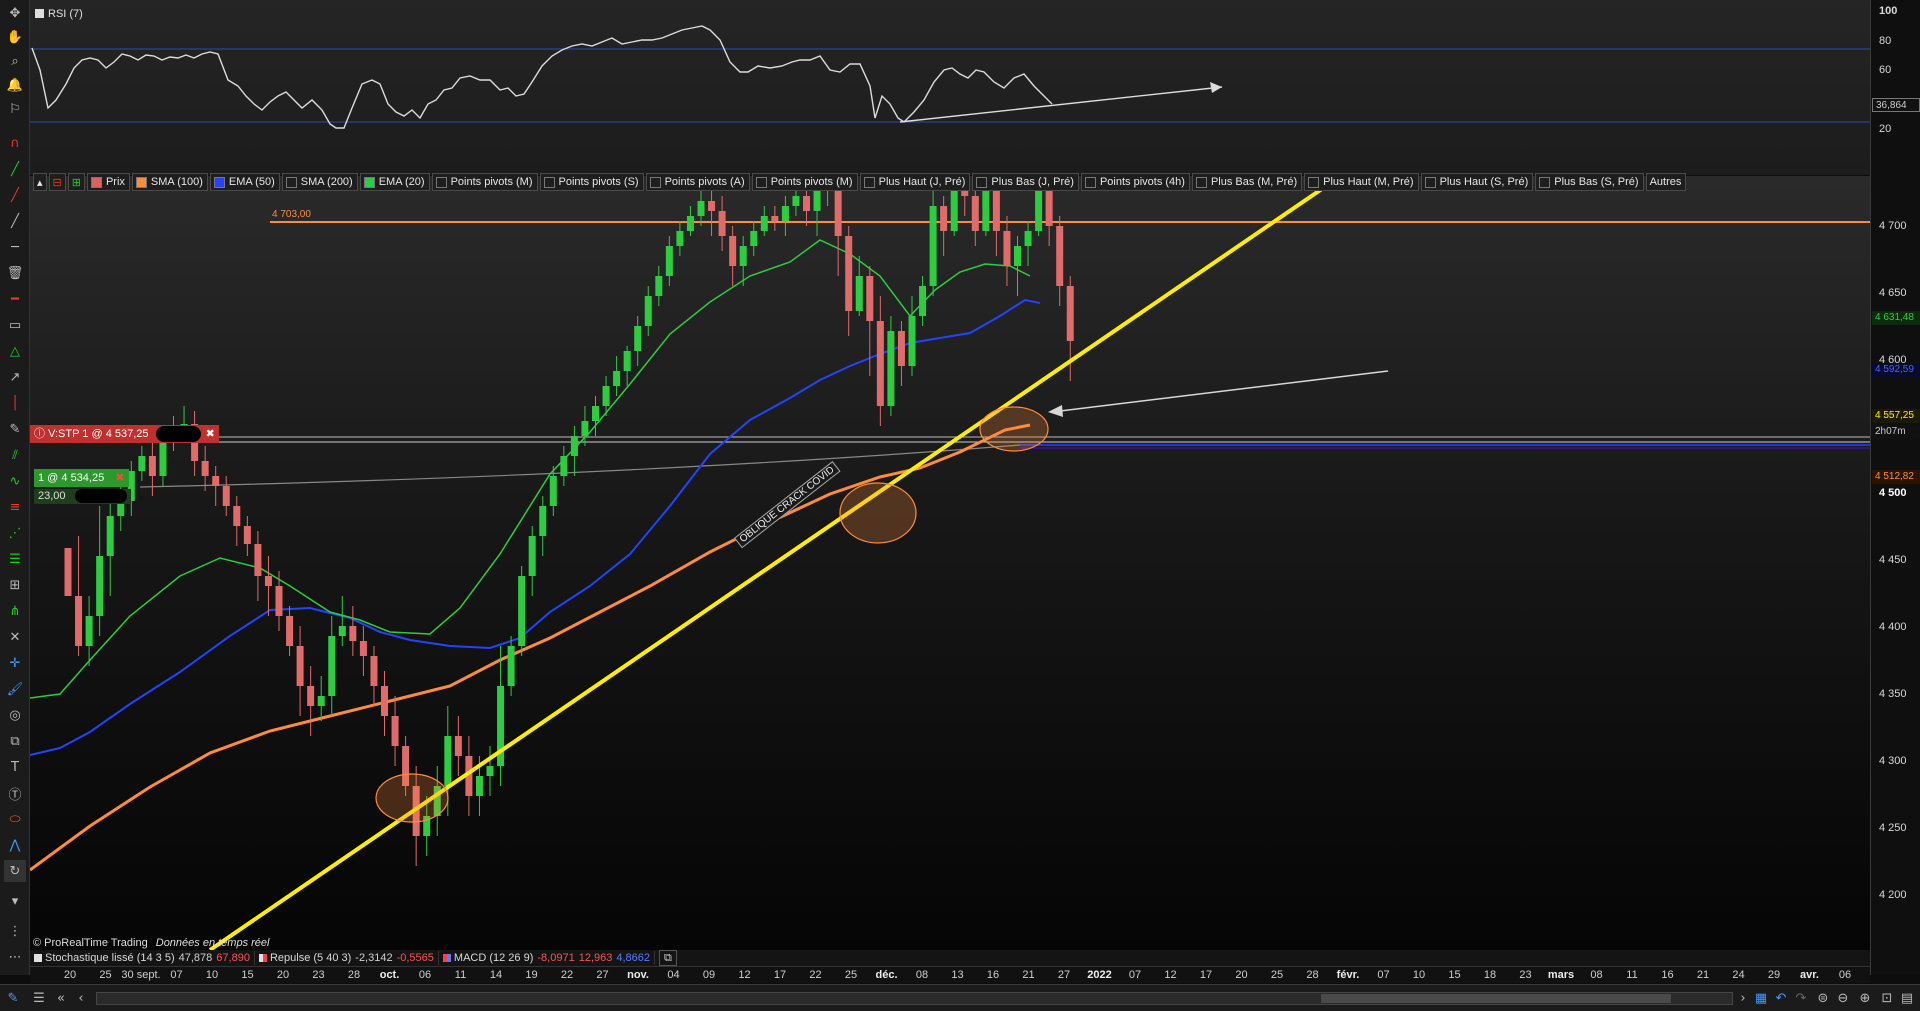 Image resolution: width=1920 pixels, height=1011 pixels. What do you see at coordinates (1907, 998) in the screenshot?
I see `layout-icon: ▤` at bounding box center [1907, 998].